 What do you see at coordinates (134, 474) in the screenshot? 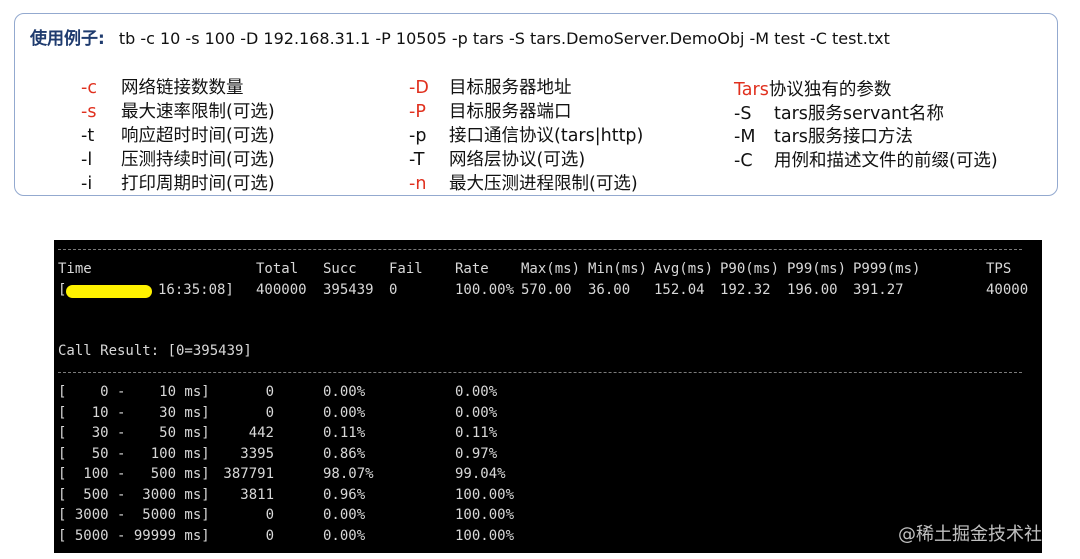
I see `bucket-range: [ 100 - 500 ms]` at bounding box center [134, 474].